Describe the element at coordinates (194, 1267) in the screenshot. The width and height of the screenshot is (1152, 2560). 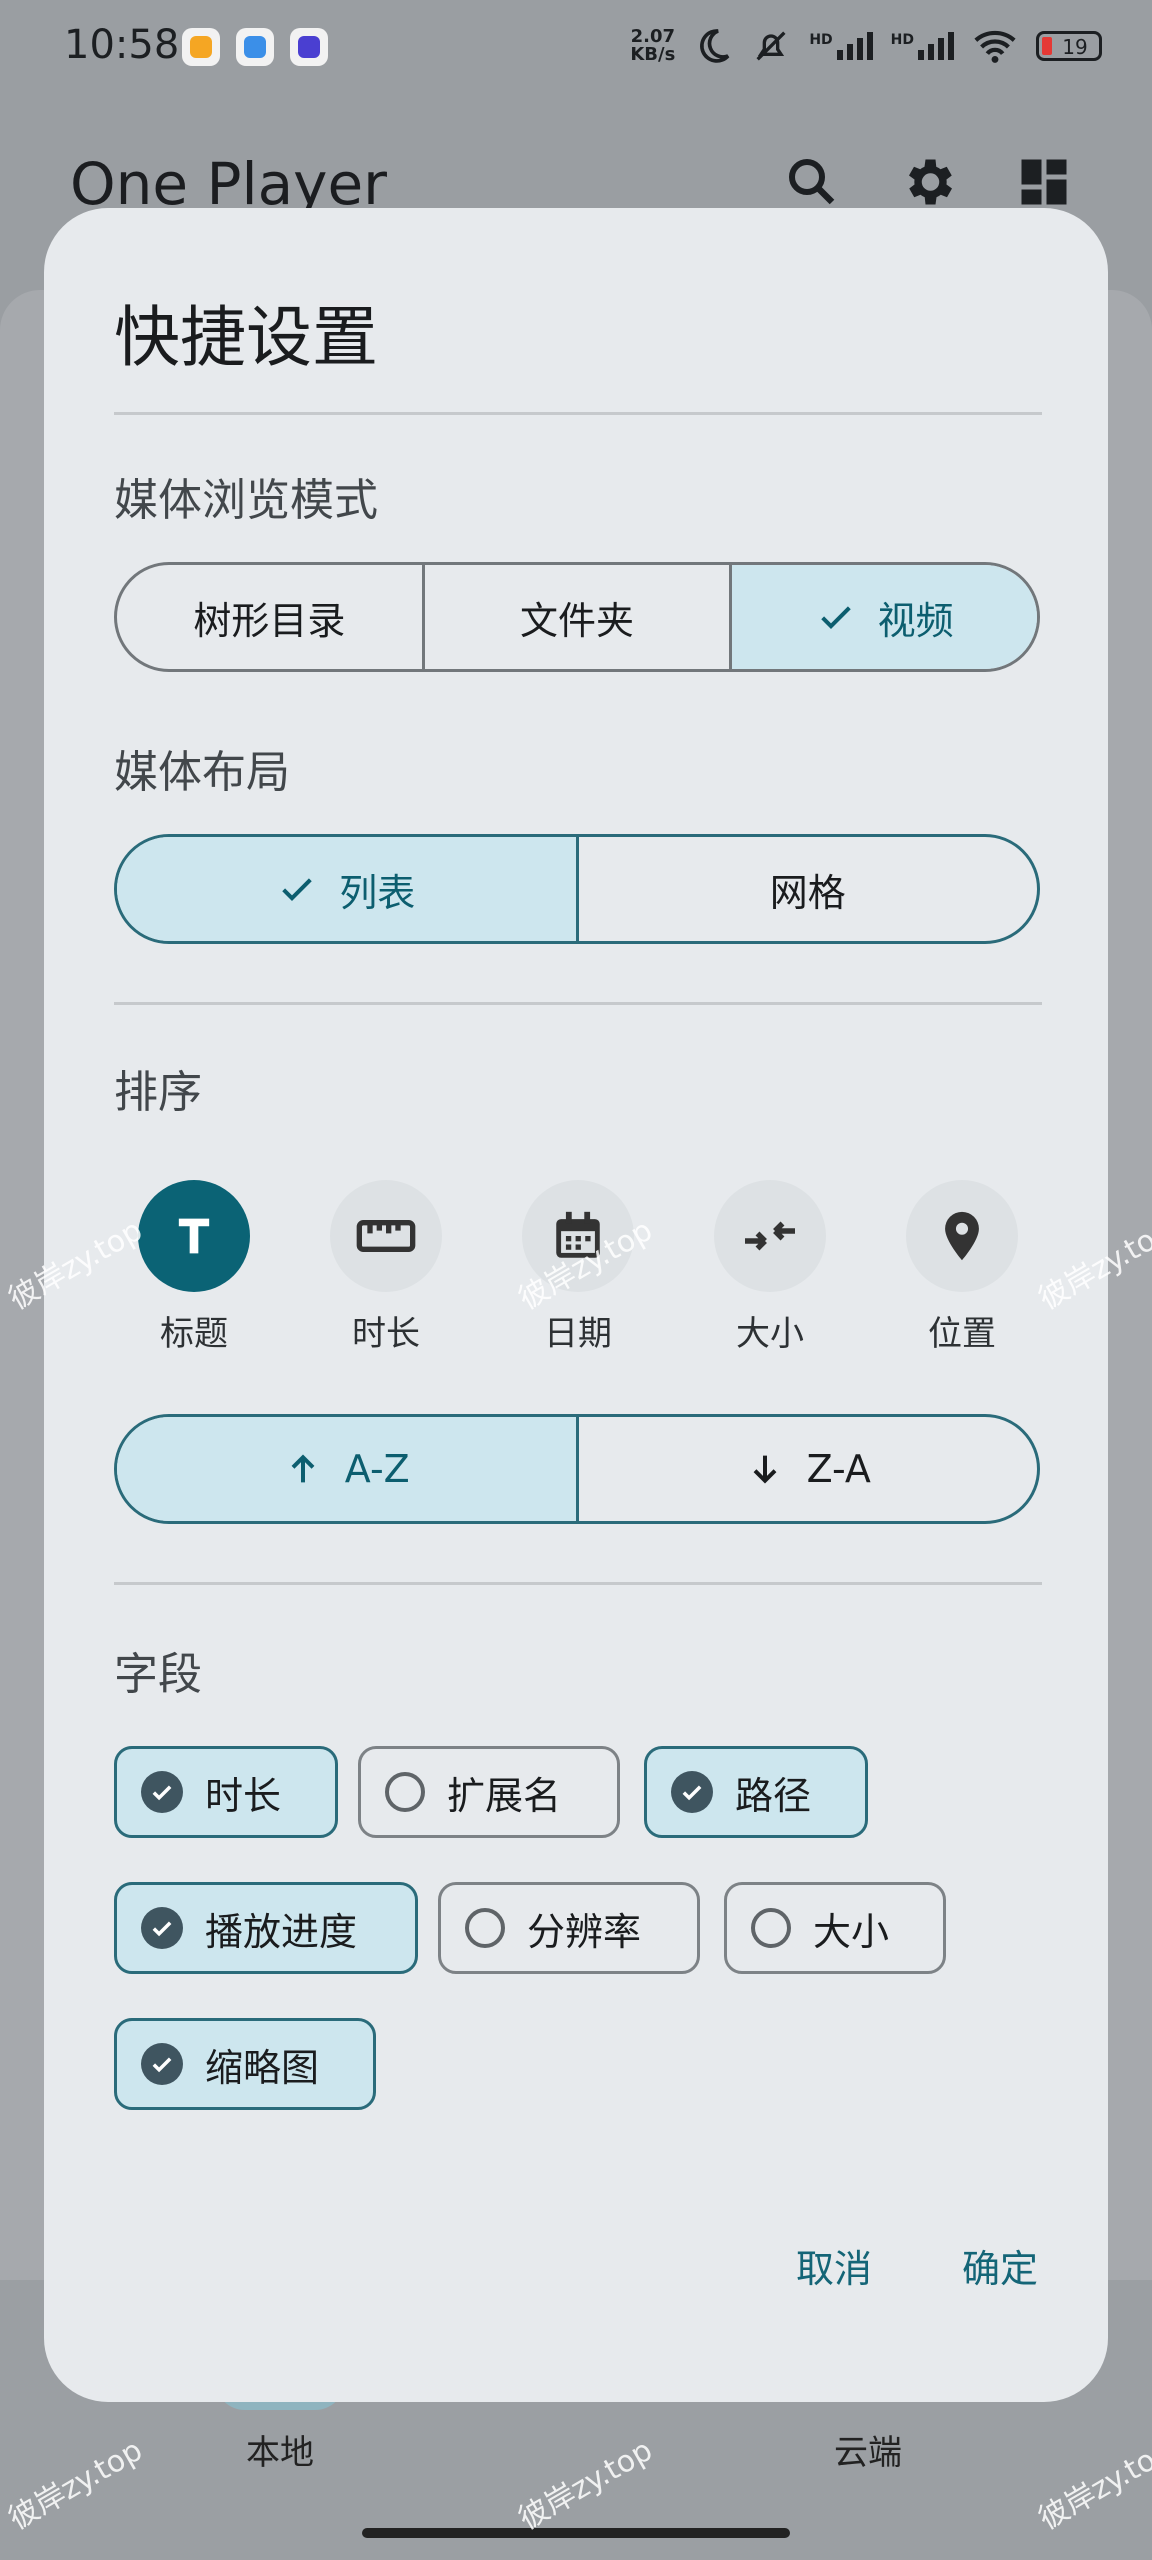
I see `sort-by-title: 标题` at that location.